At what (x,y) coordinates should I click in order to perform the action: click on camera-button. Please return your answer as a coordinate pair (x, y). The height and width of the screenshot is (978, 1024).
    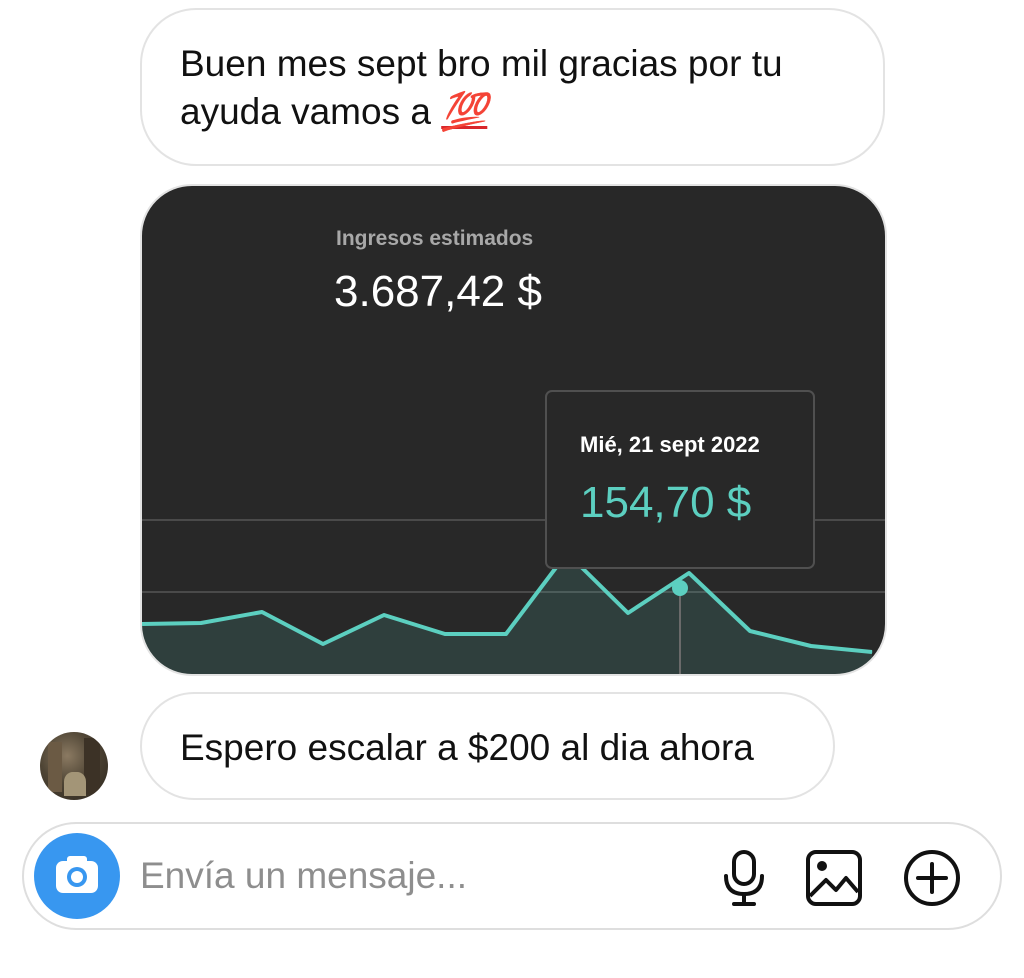
    Looking at the image, I should click on (77, 876).